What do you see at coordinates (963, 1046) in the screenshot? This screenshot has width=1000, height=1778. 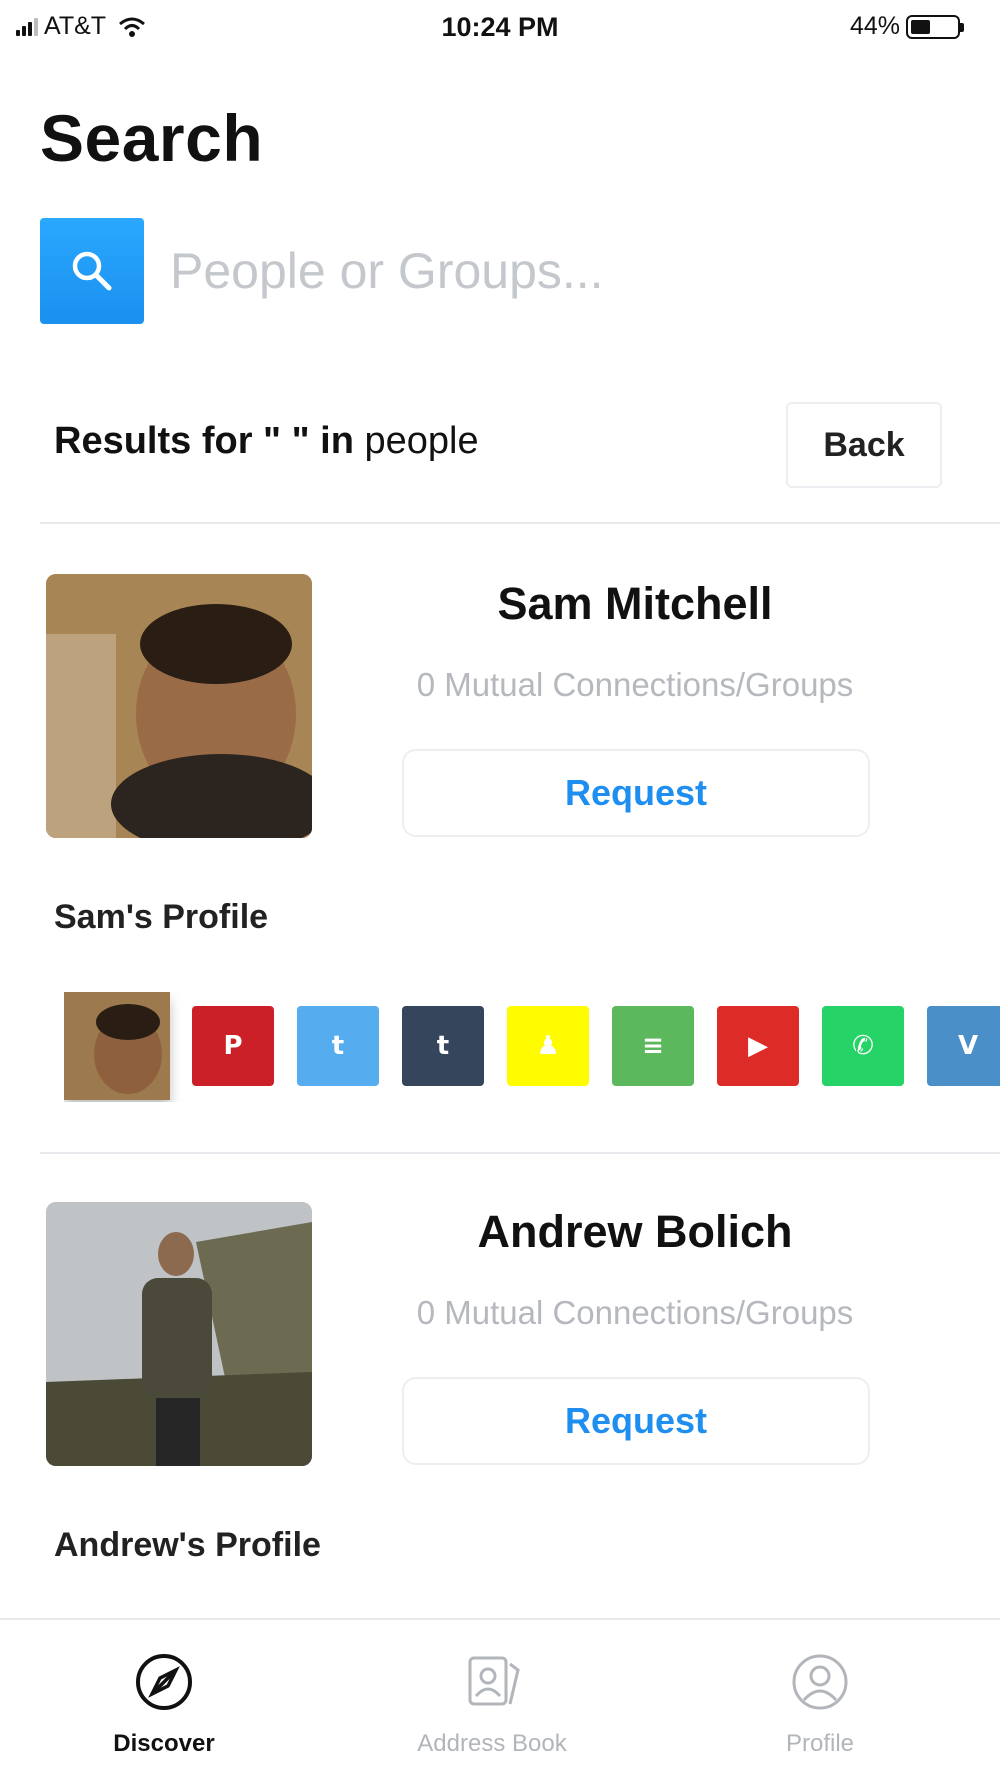 I see `vimeo-icon: V` at bounding box center [963, 1046].